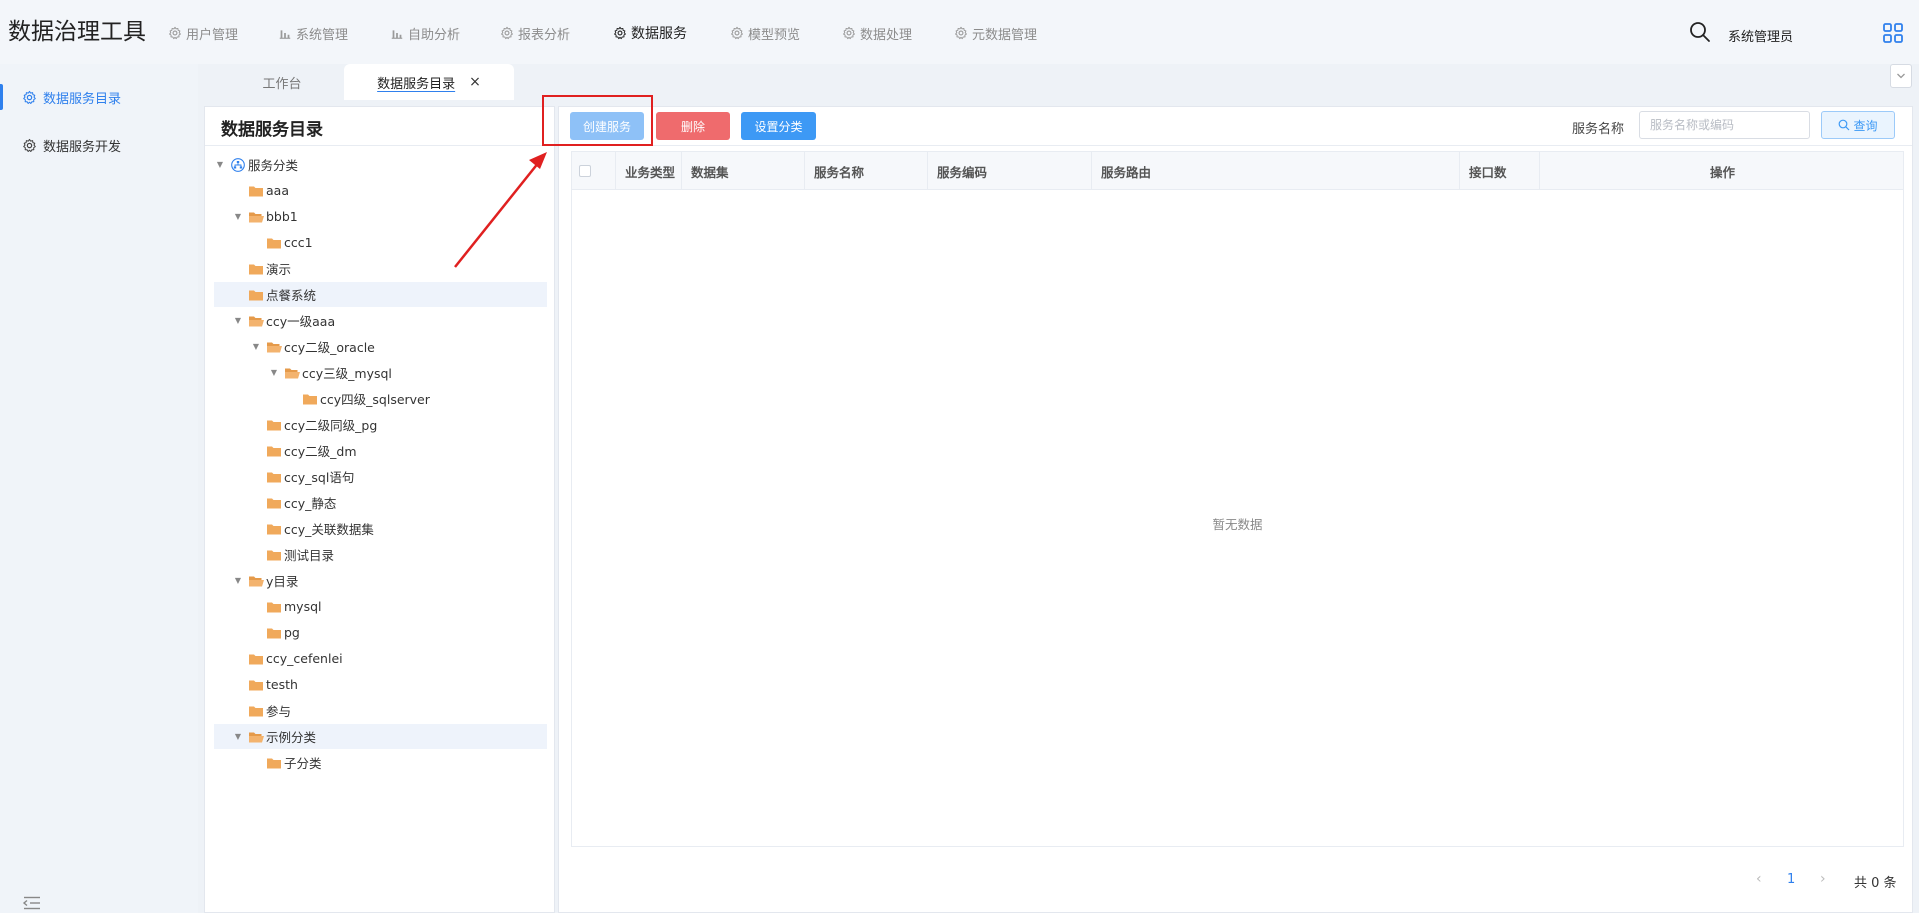  I want to click on tab-label: 数据服务目录, so click(416, 84).